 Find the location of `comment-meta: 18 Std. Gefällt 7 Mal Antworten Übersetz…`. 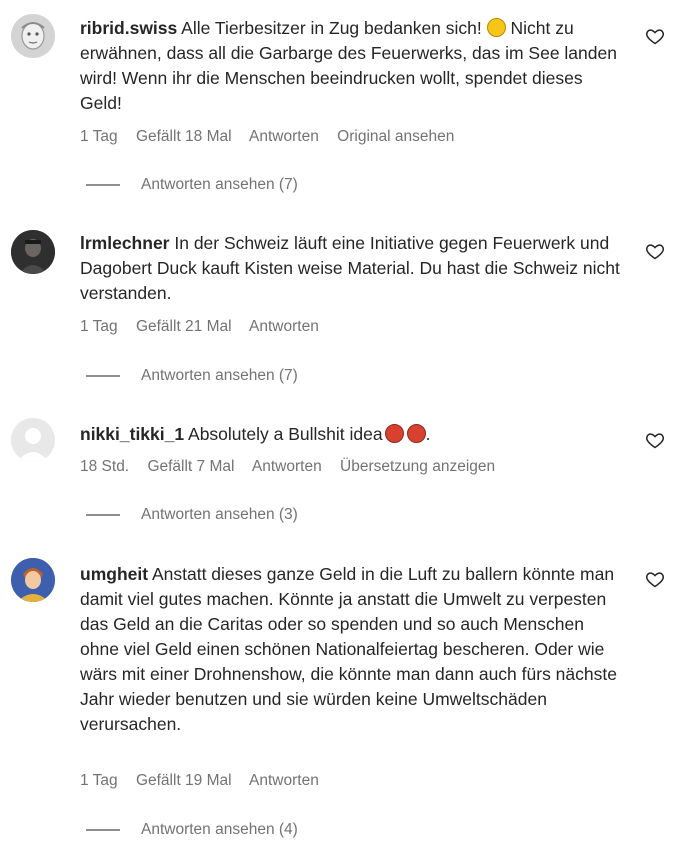

comment-meta: 18 Std. Gefällt 7 Mal Antworten Übersetz… is located at coordinates (294, 467).